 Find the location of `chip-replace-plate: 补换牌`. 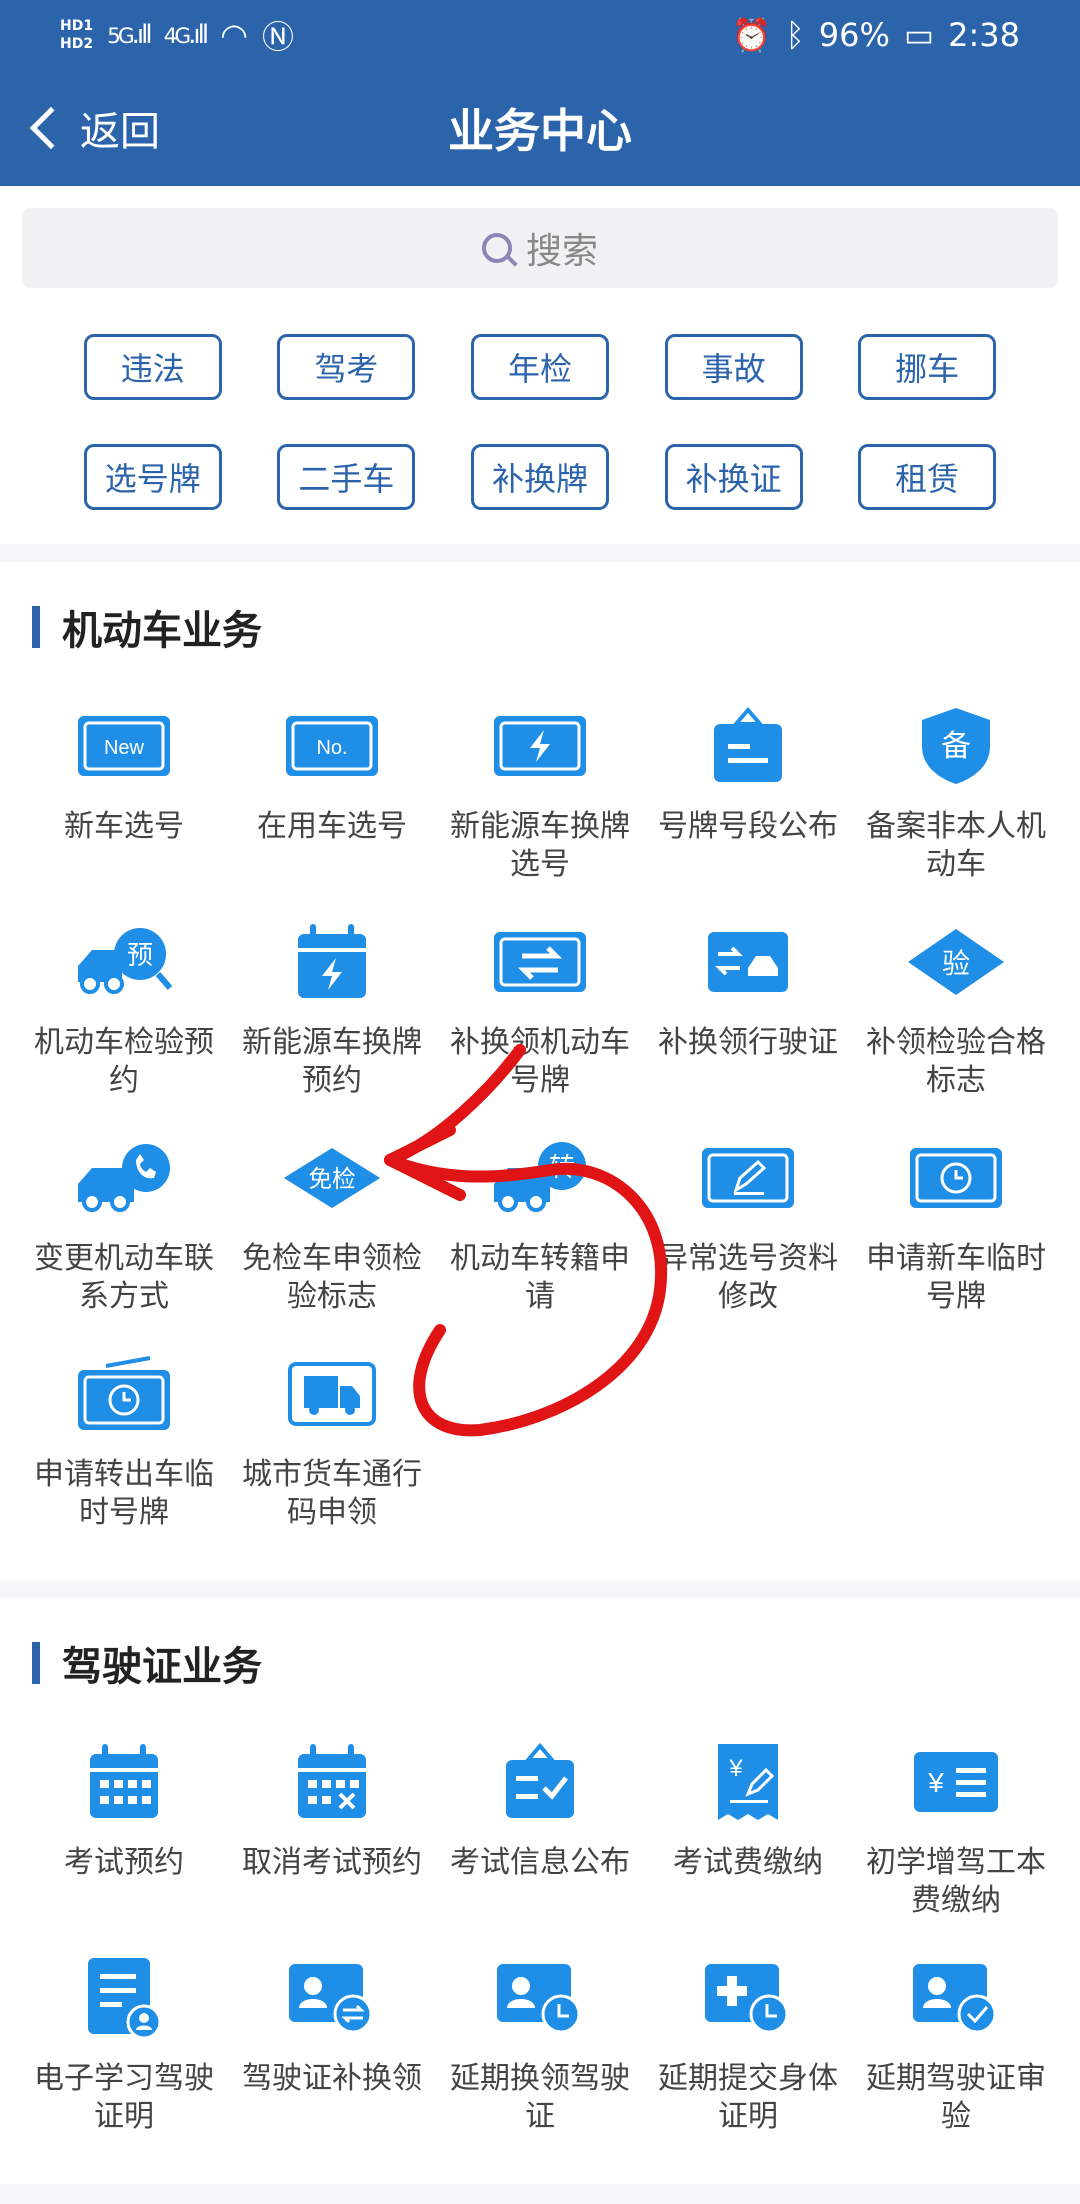

chip-replace-plate: 补换牌 is located at coordinates (539, 477).